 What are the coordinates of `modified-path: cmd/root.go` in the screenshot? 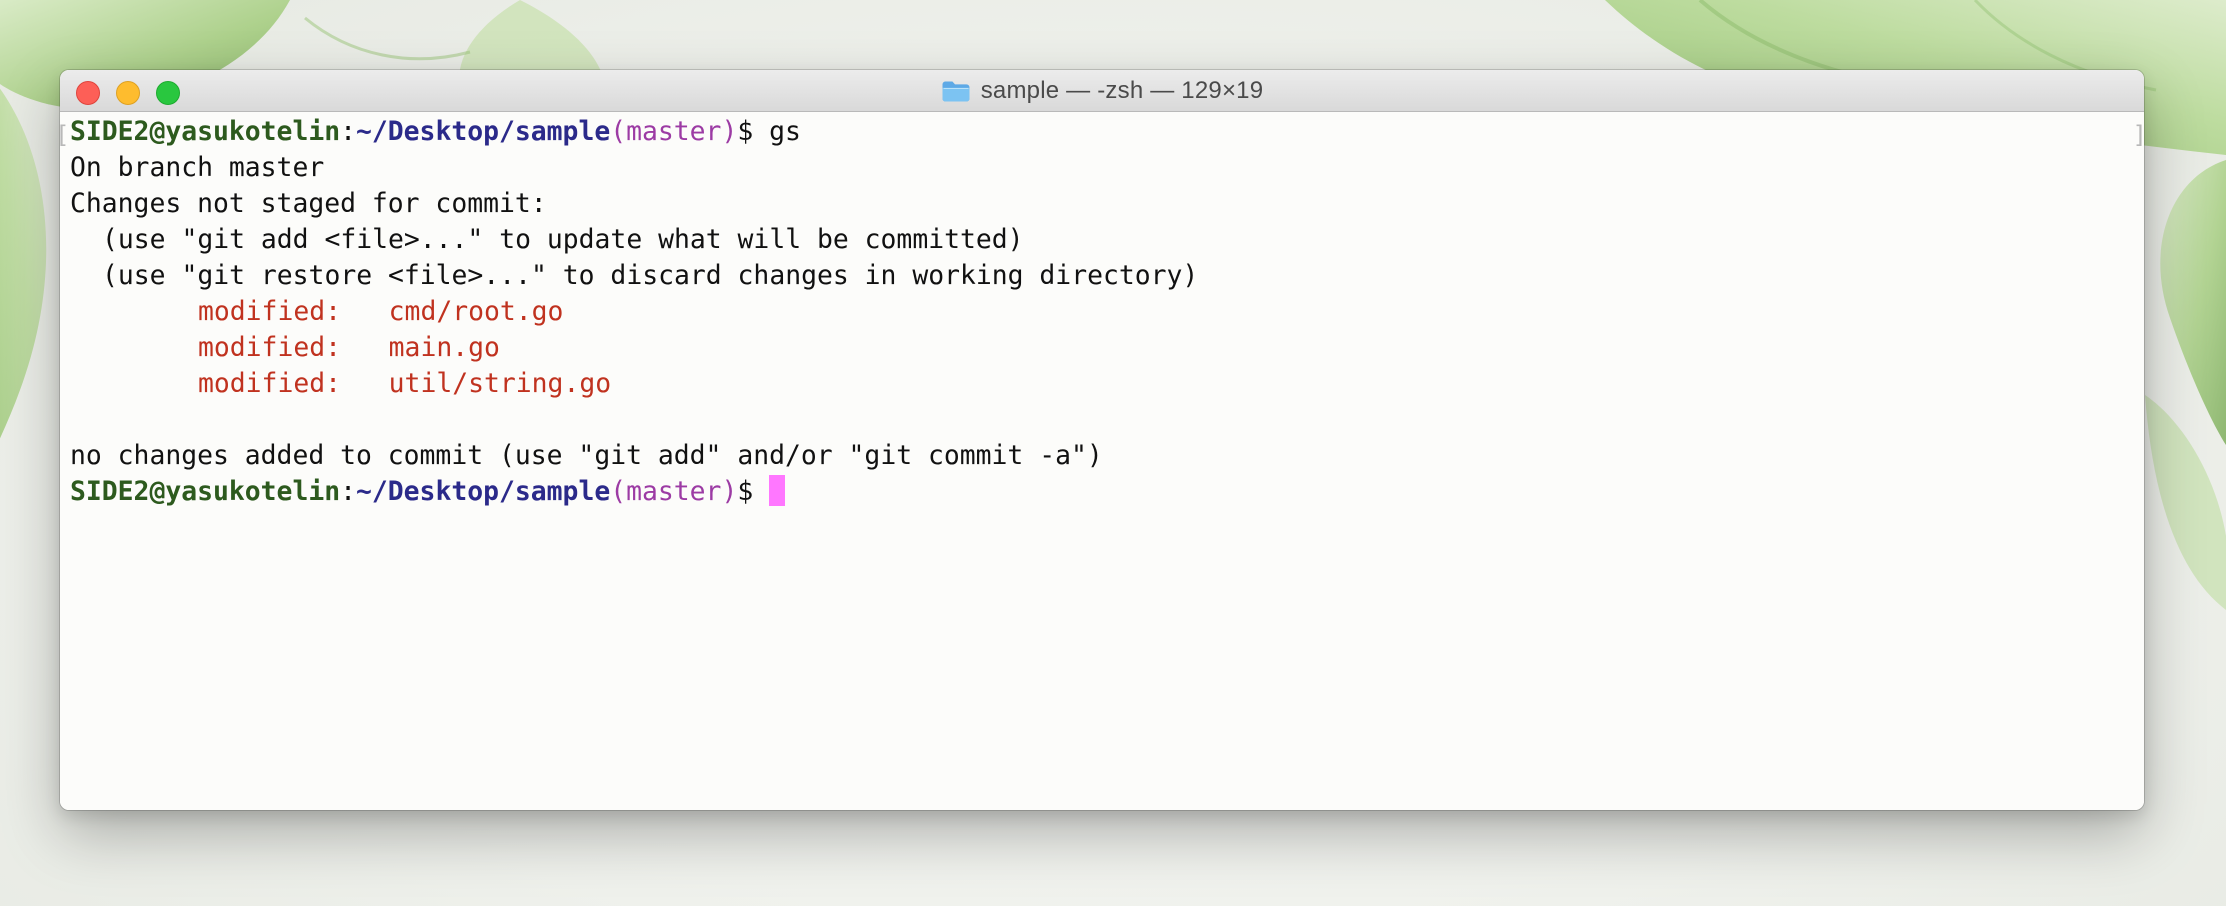 It's located at (476, 311).